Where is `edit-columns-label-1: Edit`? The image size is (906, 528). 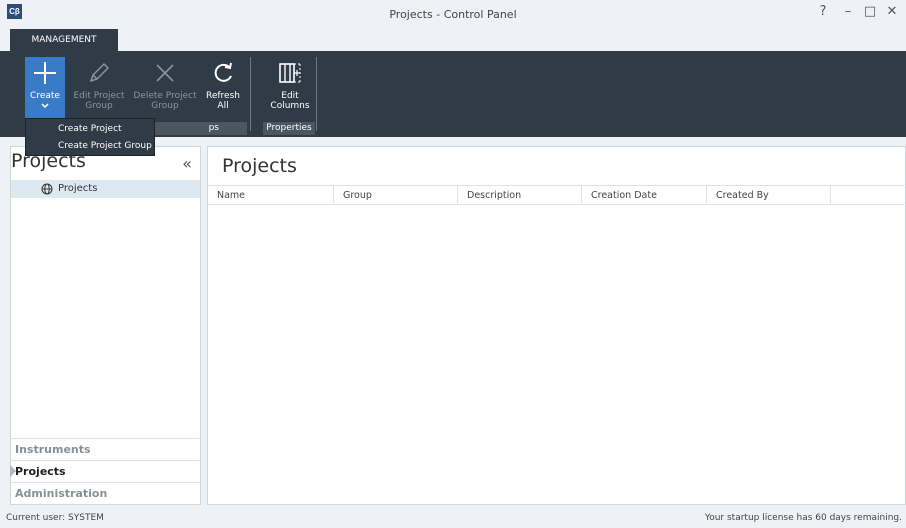 edit-columns-label-1: Edit is located at coordinates (290, 96).